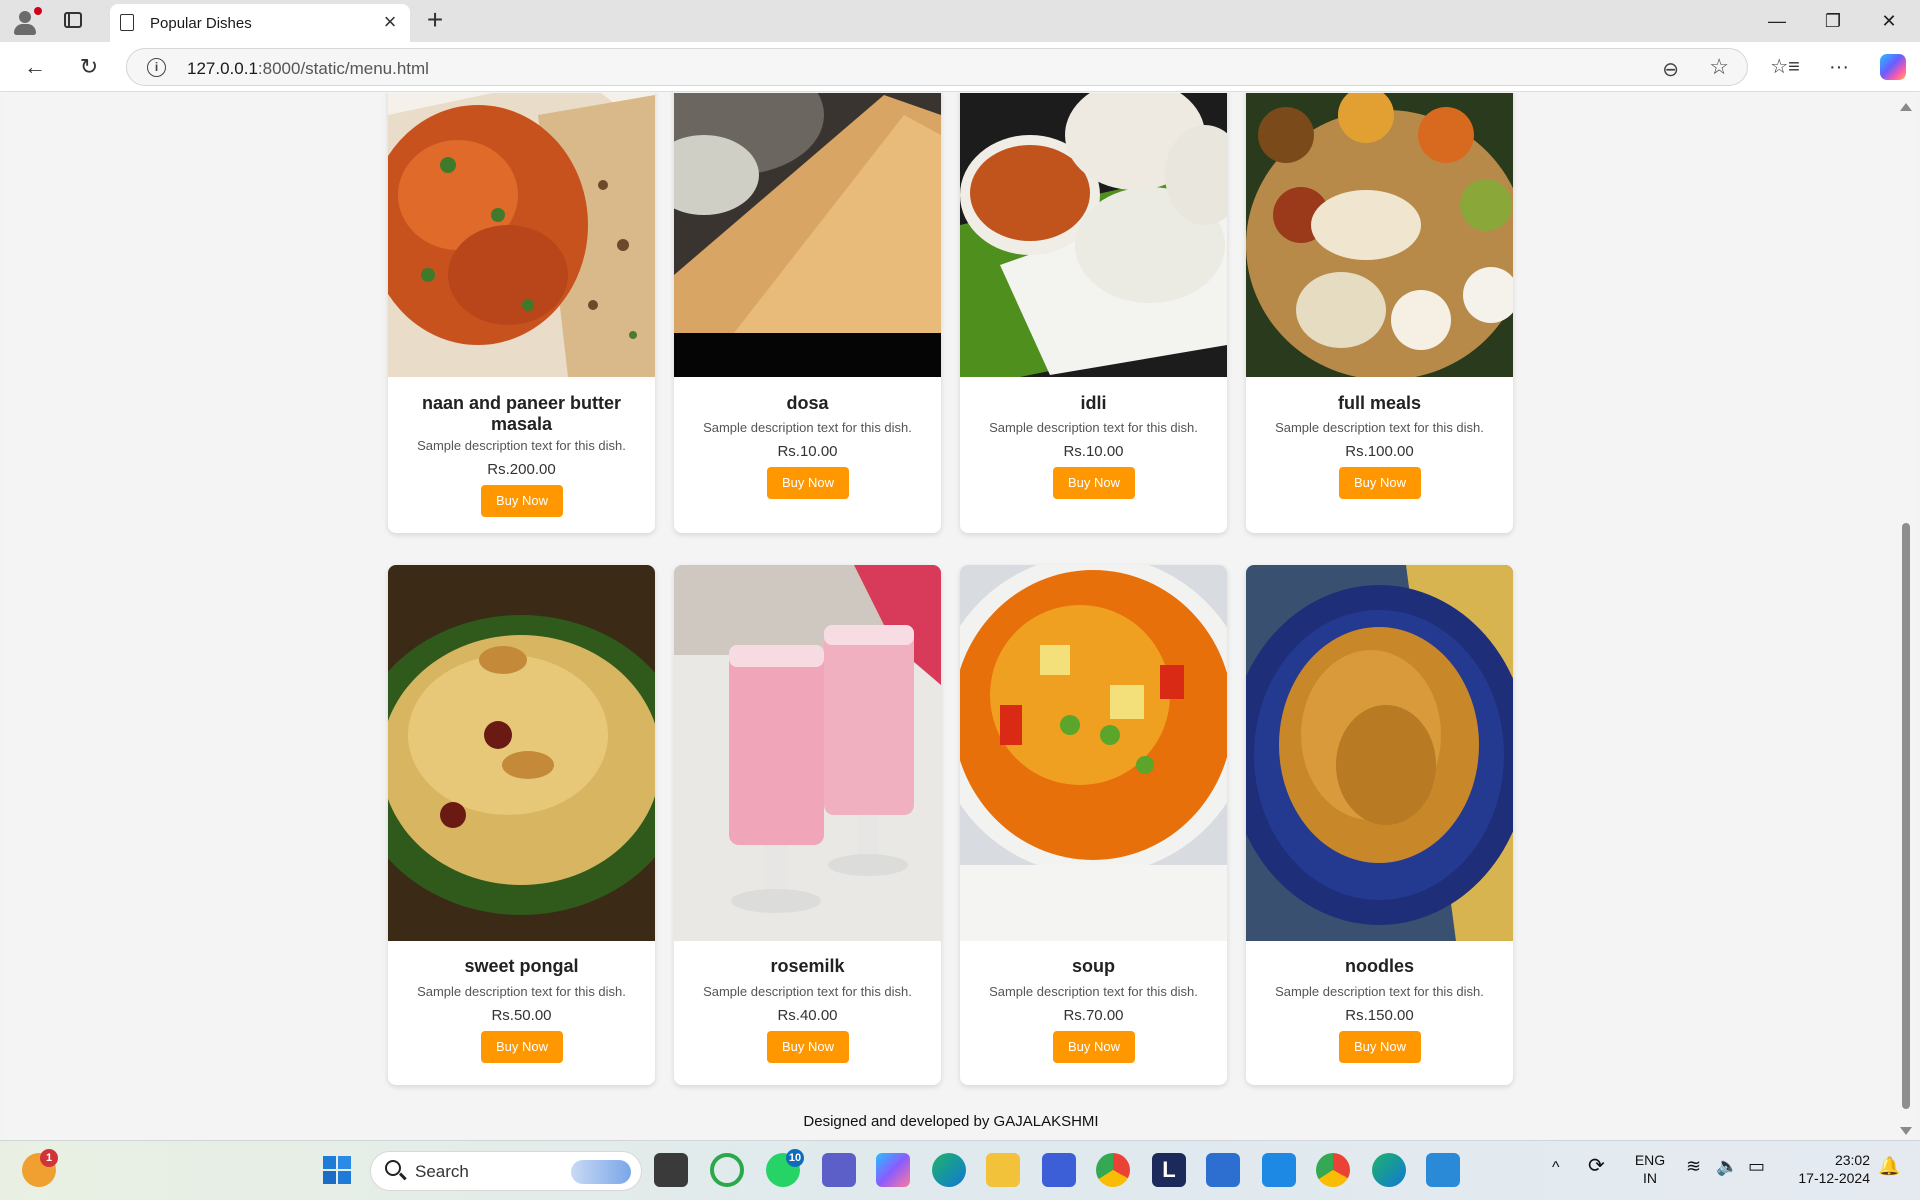 Image resolution: width=1920 pixels, height=1200 pixels. I want to click on dish-price: Rs.50.00, so click(521, 1015).